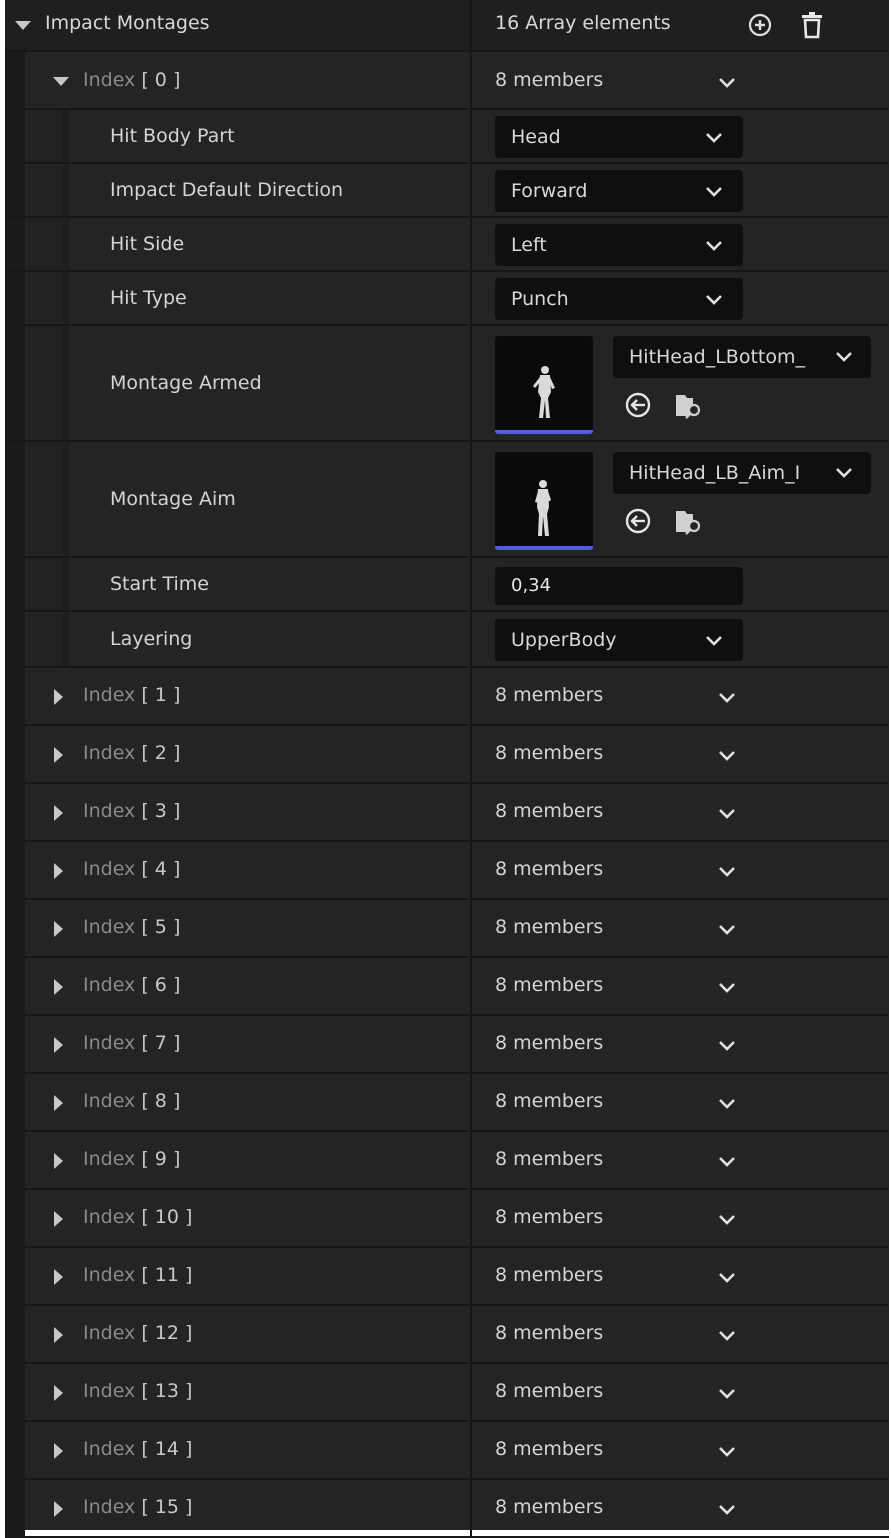 This screenshot has height=1538, width=891. What do you see at coordinates (742, 357) in the screenshot?
I see `montage-armed-asset-picker: HitHead_LBottom_` at bounding box center [742, 357].